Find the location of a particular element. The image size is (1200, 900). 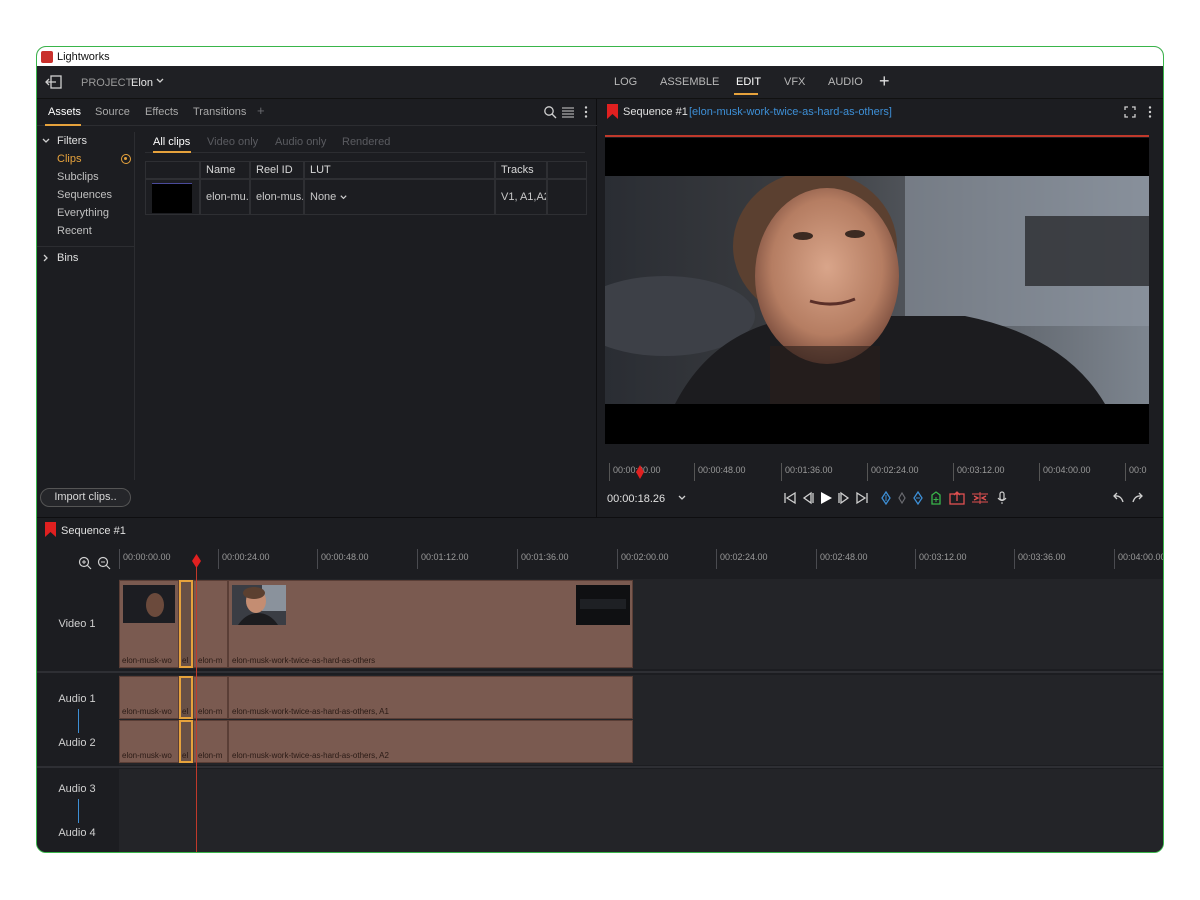

tab-edit: EDIT is located at coordinates (748, 82).